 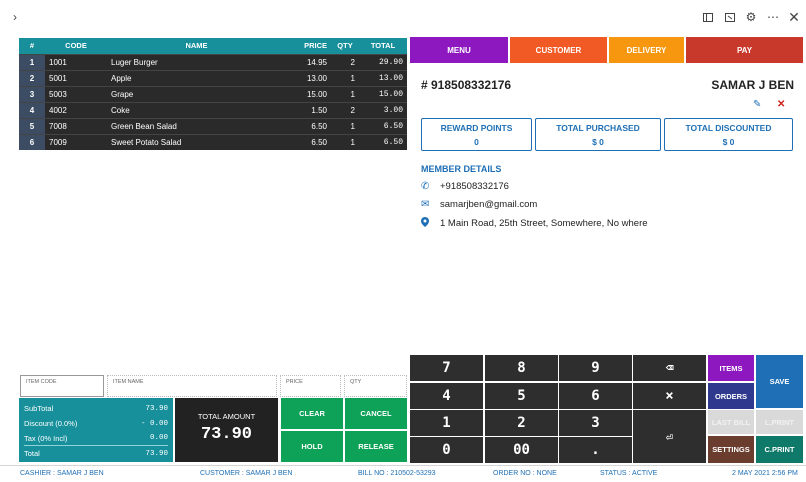 What do you see at coordinates (598, 134) in the screenshot?
I see `total-purchased-box: TOTAL PURCHASED $ 0` at bounding box center [598, 134].